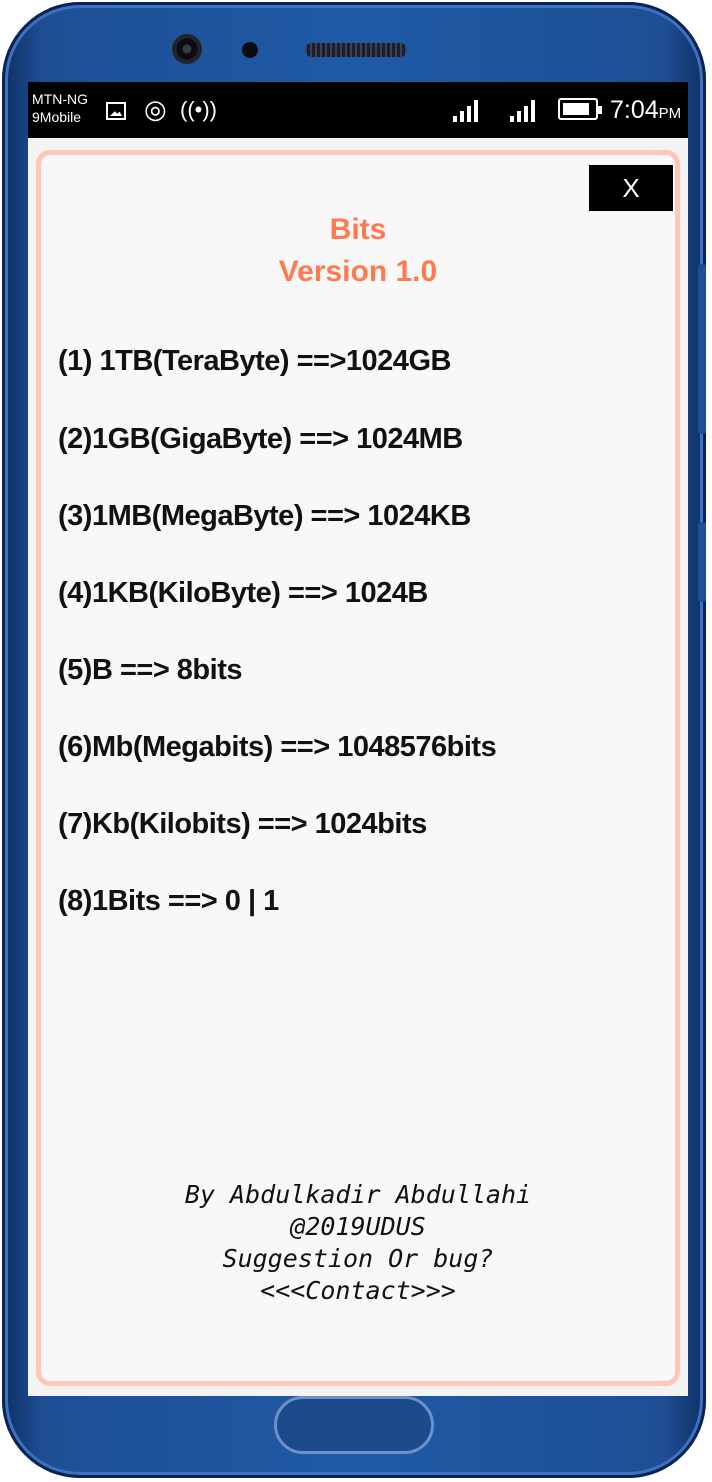  Describe the element at coordinates (277, 747) in the screenshot. I see `rule-item: (6)Mb(Megabits) ==> 1048576bits` at that location.